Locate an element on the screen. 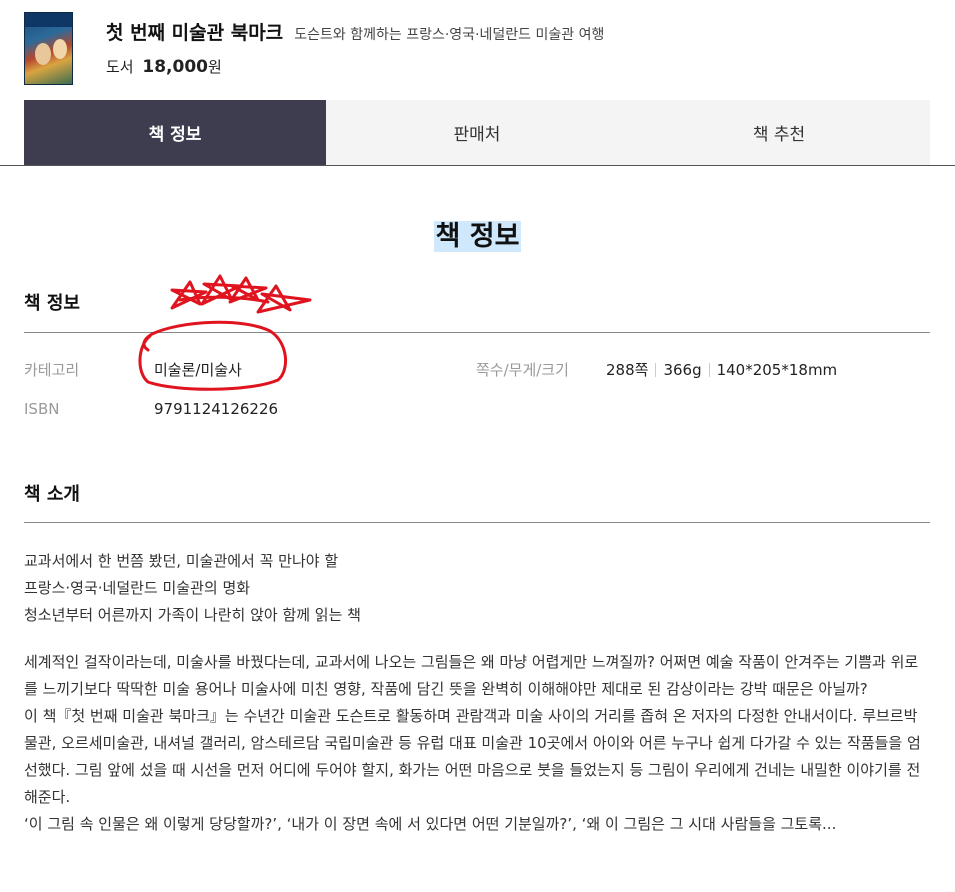 The height and width of the screenshot is (892, 955). weight-value: 366g is located at coordinates (682, 370).